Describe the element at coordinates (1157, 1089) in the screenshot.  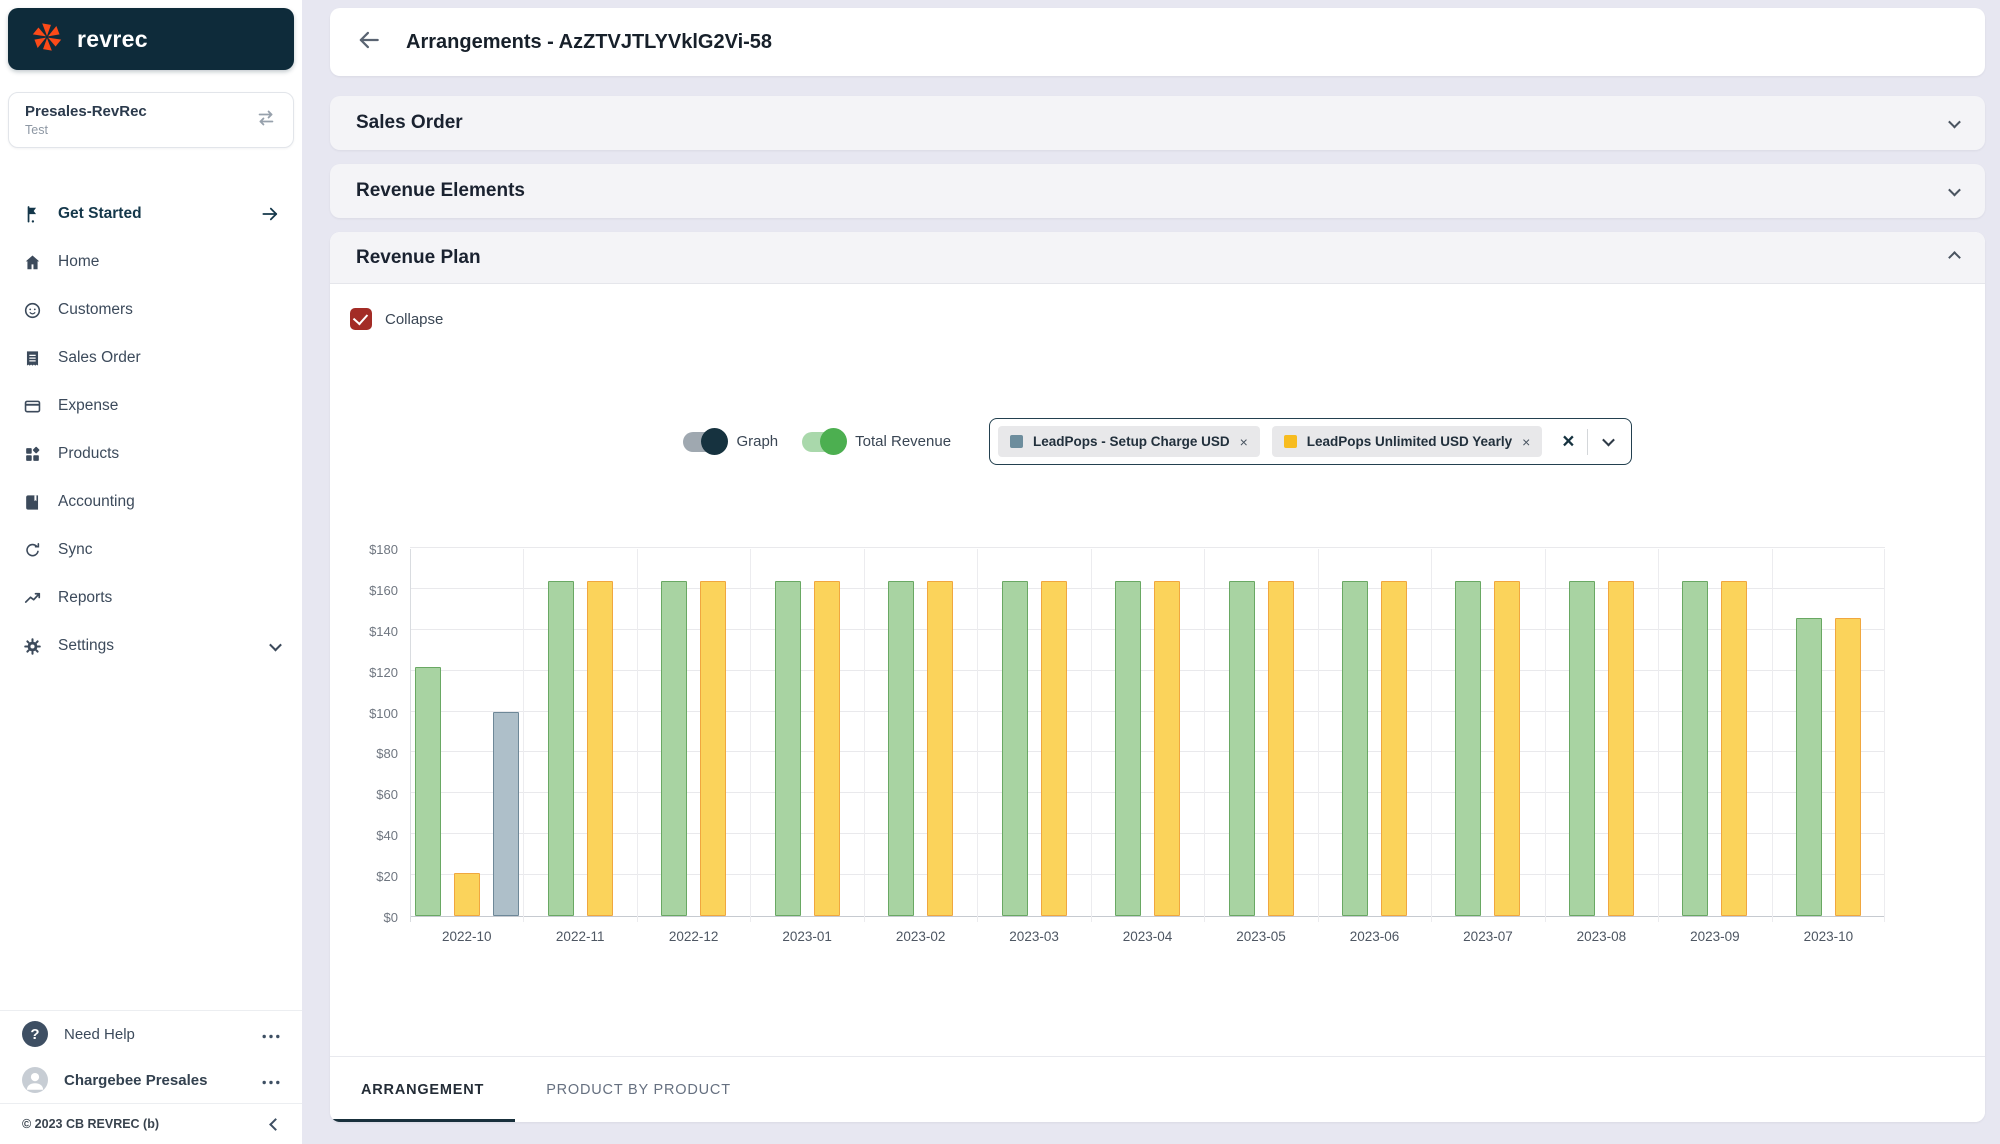
I see `bottom-tabs: ARRANGEMENT PRODUCT BY PRODUCT` at that location.